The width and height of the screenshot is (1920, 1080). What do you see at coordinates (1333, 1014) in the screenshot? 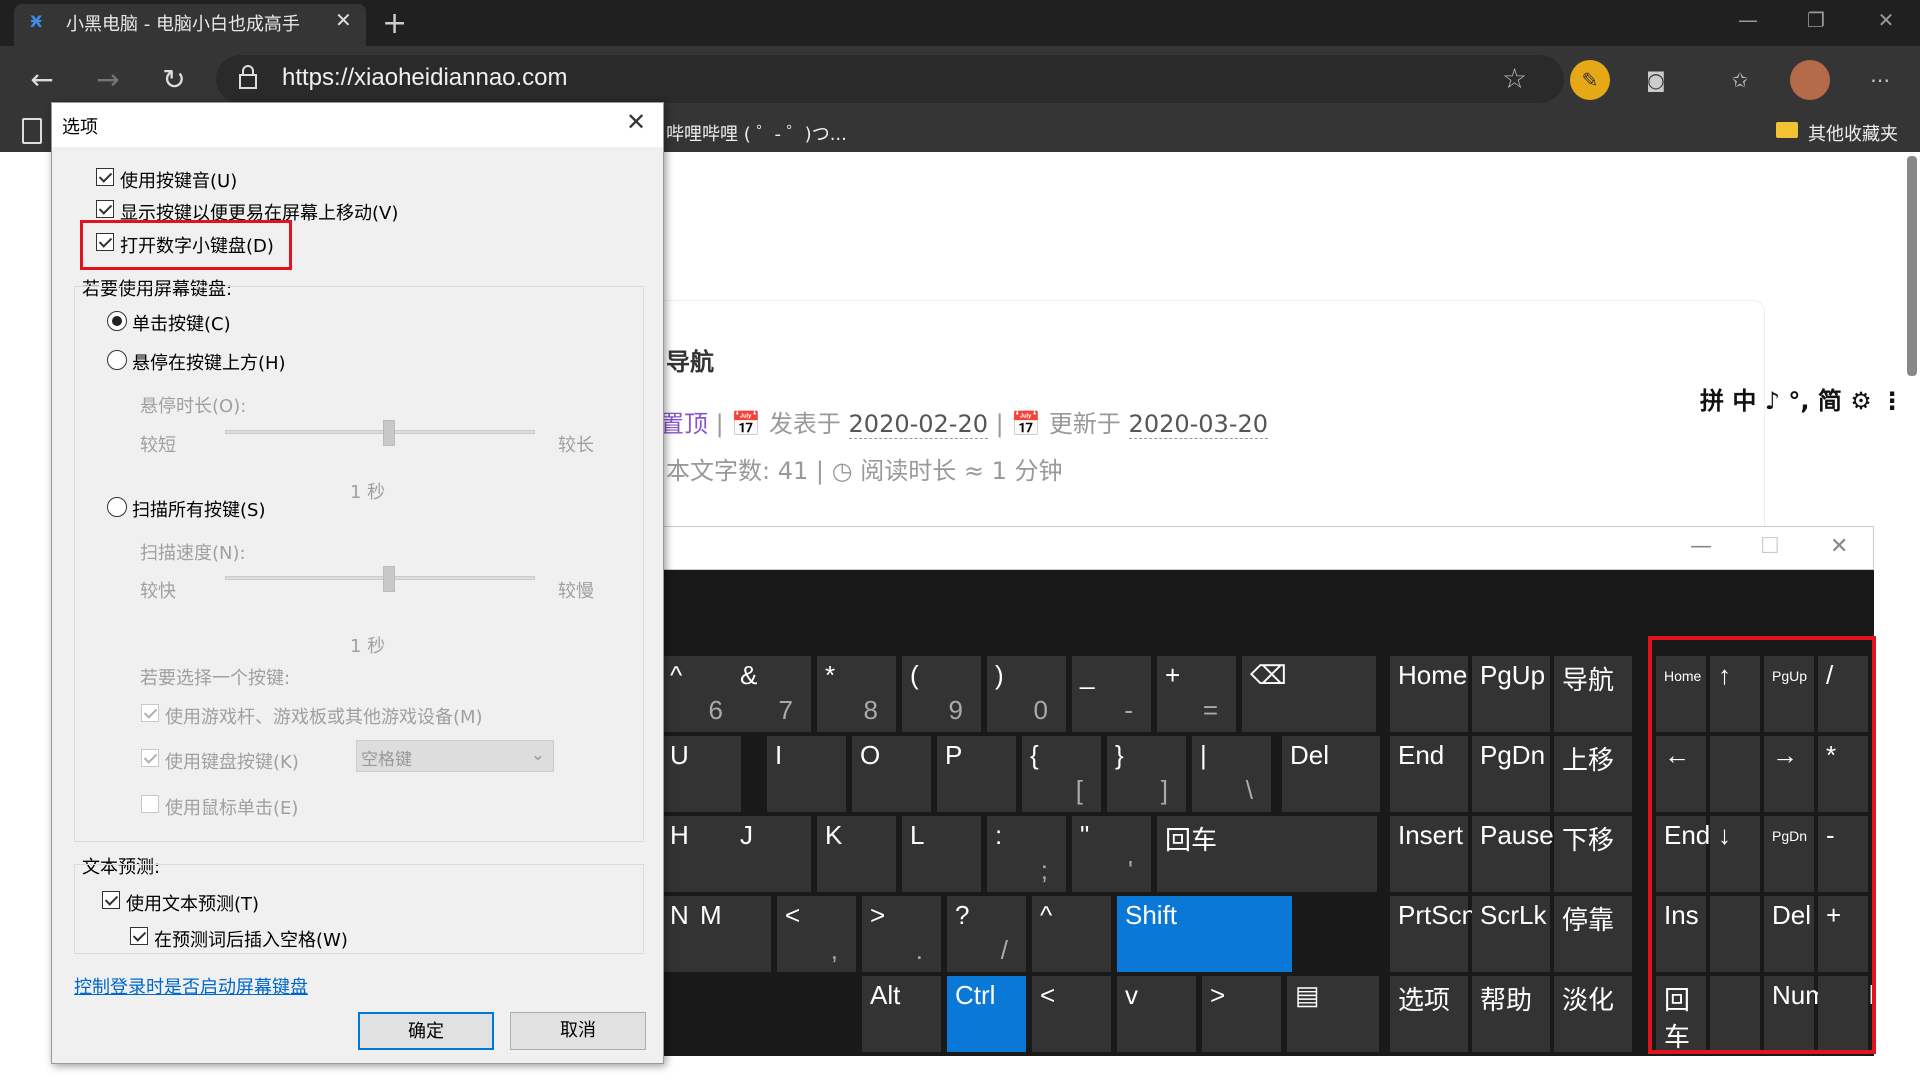
I see `key-r5-5: ▤` at bounding box center [1333, 1014].